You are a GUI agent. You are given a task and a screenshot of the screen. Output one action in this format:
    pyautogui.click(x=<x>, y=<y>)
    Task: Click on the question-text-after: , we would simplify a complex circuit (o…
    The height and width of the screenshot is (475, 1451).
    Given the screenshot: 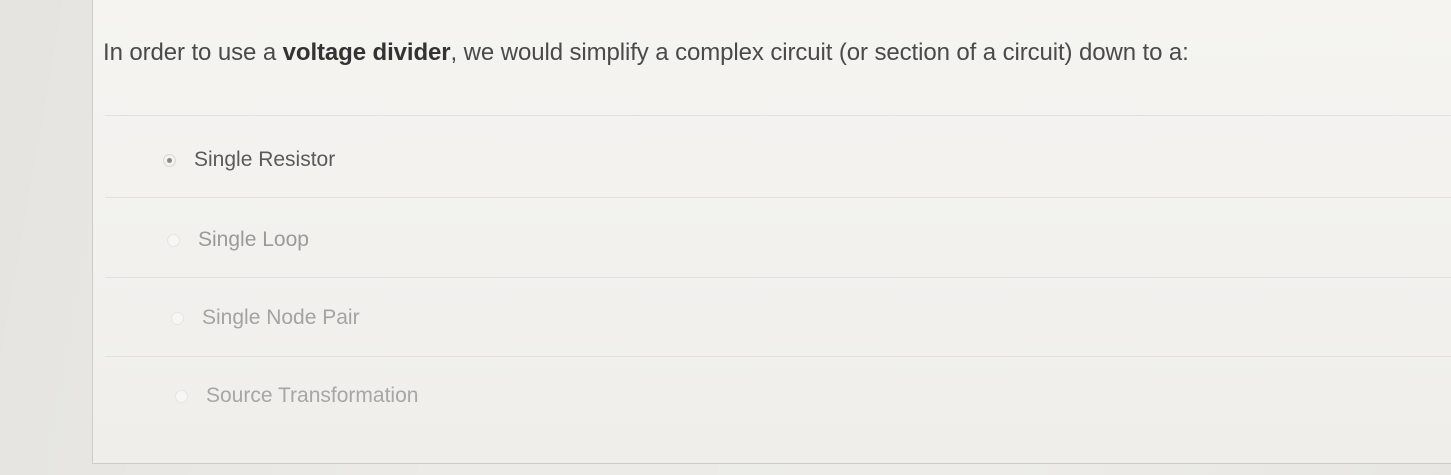 What is the action you would take?
    pyautogui.click(x=819, y=52)
    